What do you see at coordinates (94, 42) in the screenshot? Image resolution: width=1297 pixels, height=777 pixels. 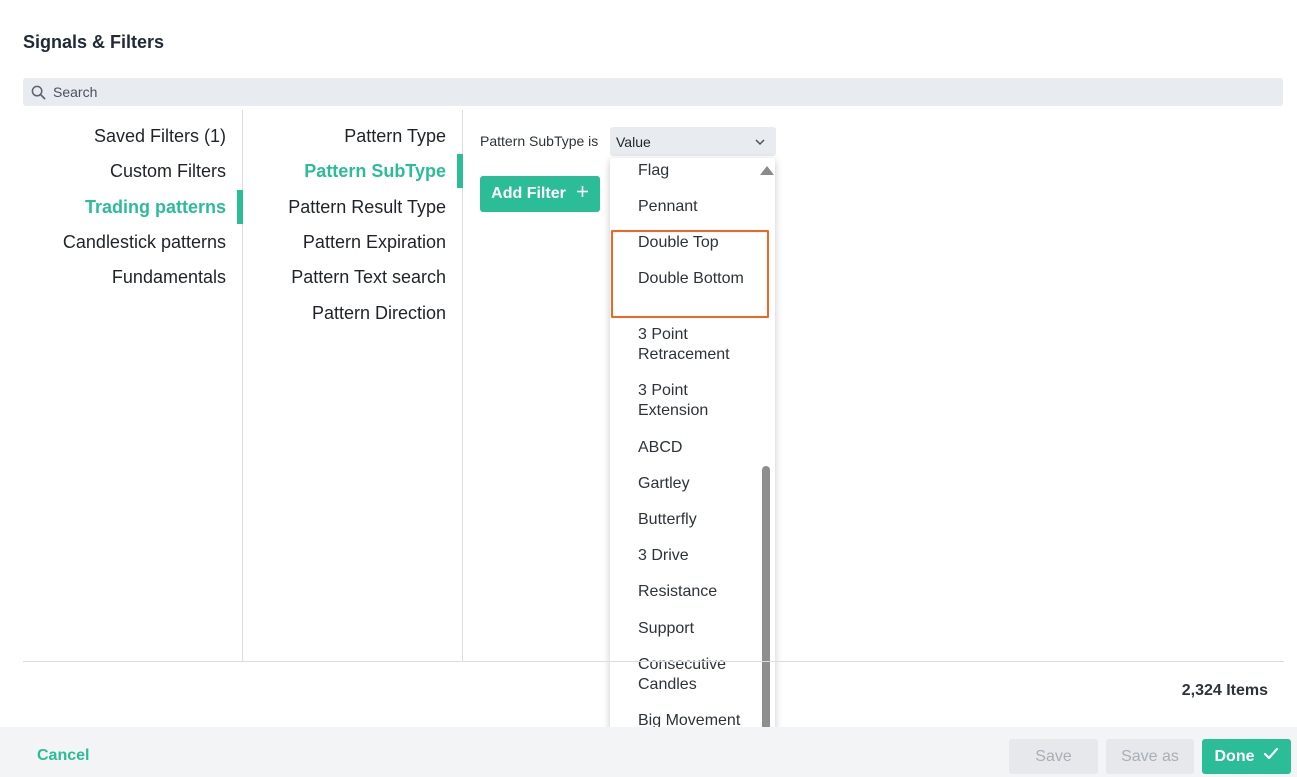 I see `dialog-title: Signals & Filters` at bounding box center [94, 42].